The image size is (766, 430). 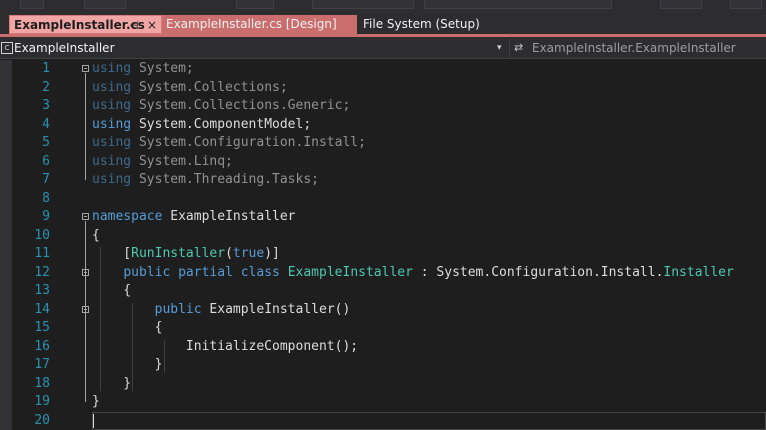 I want to click on code-token: System.ComponentModel;, so click(x=221, y=124).